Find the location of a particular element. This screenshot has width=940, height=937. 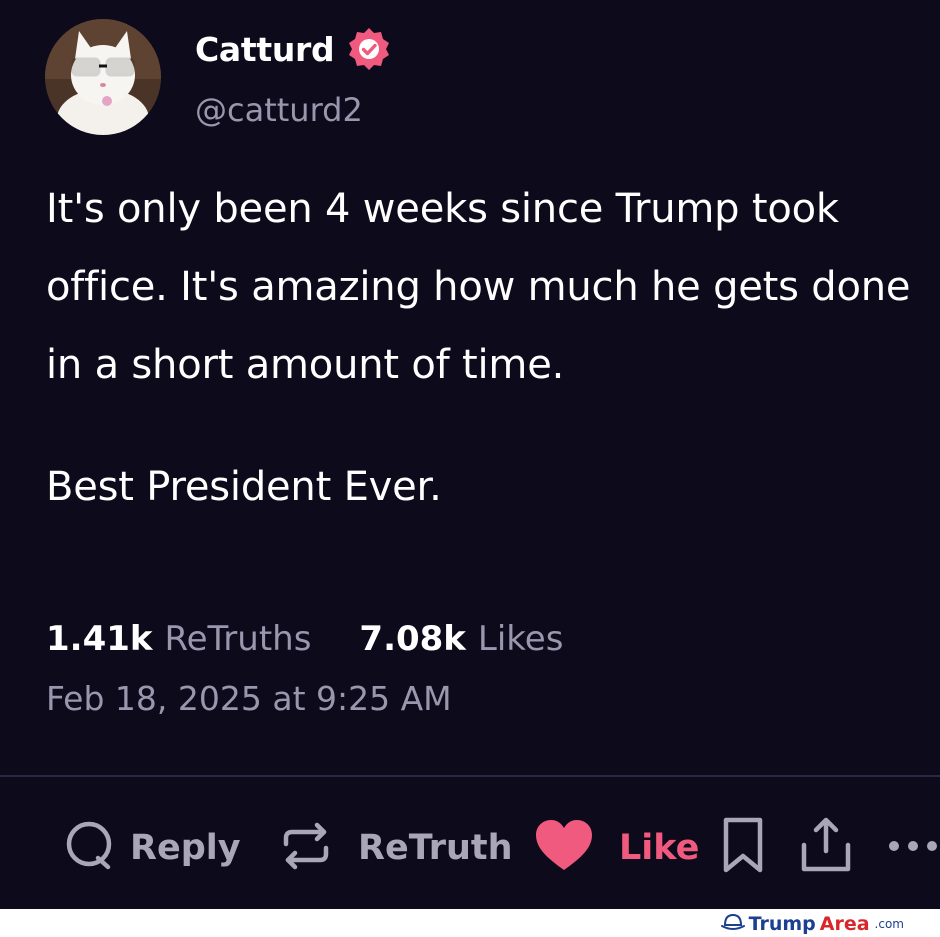

share-button is located at coordinates (826, 848).